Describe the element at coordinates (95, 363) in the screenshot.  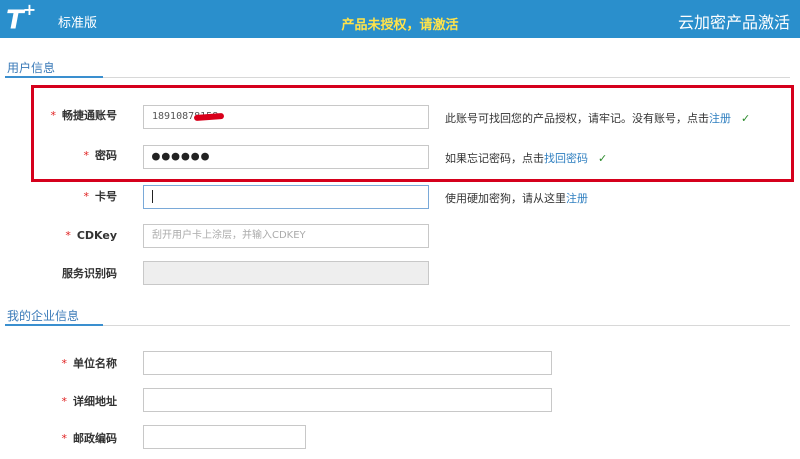
I see `company-name-label-text: 单位名称` at that location.